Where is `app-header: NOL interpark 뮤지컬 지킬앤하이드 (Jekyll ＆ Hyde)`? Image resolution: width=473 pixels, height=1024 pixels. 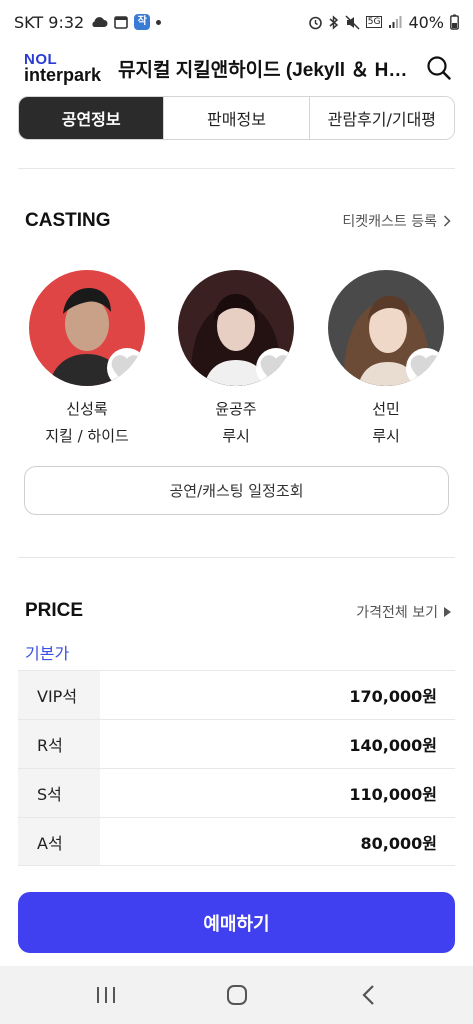 app-header: NOL interpark 뮤지컬 지킬앤하이드 (Jekyll ＆ Hyde) is located at coordinates (236, 68).